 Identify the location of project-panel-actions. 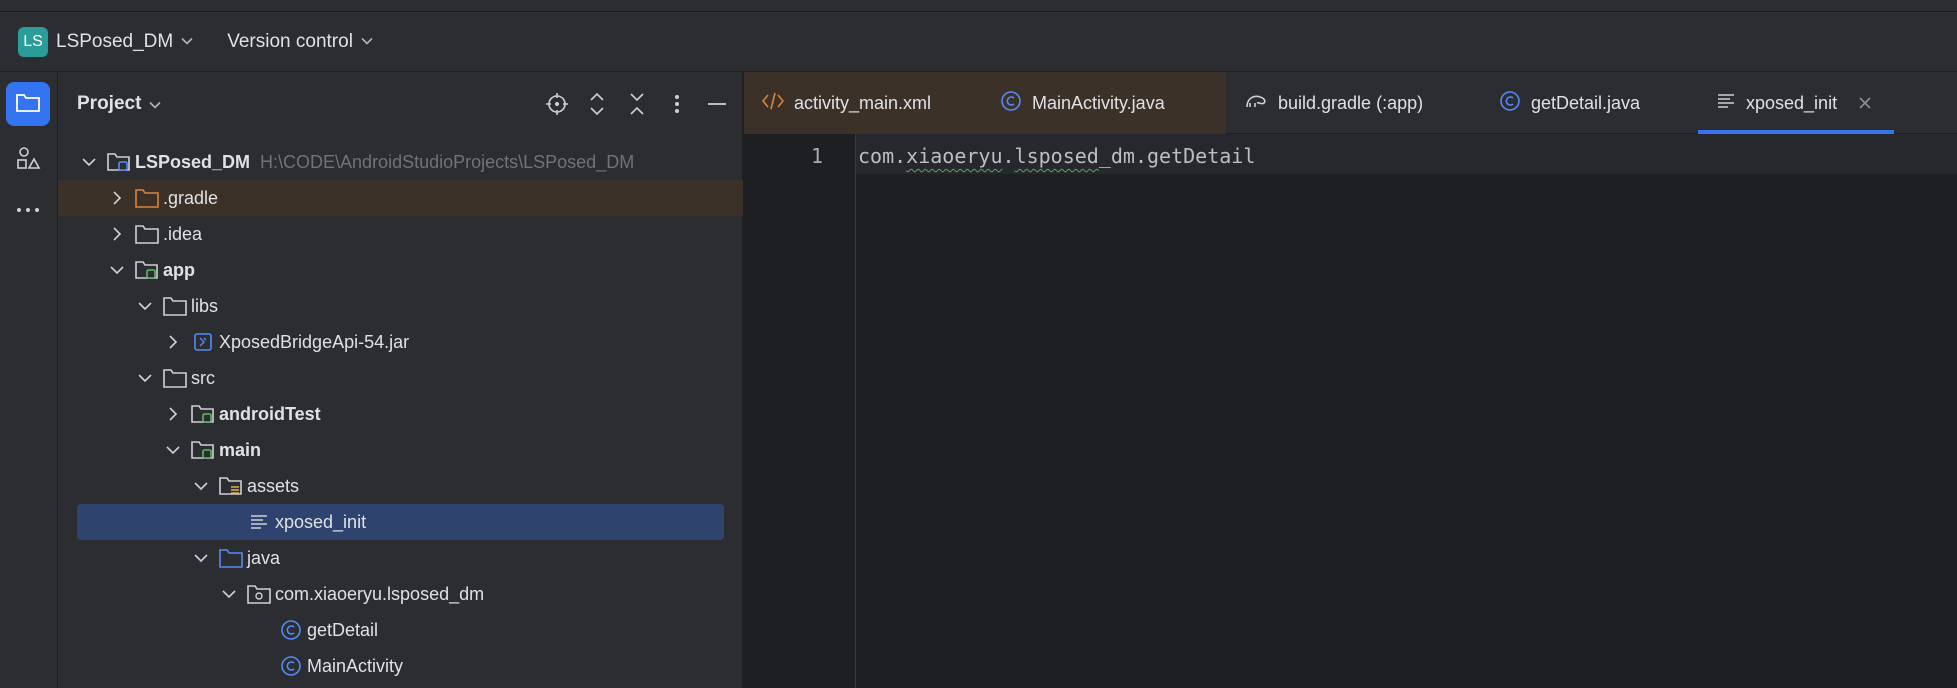
(637, 104).